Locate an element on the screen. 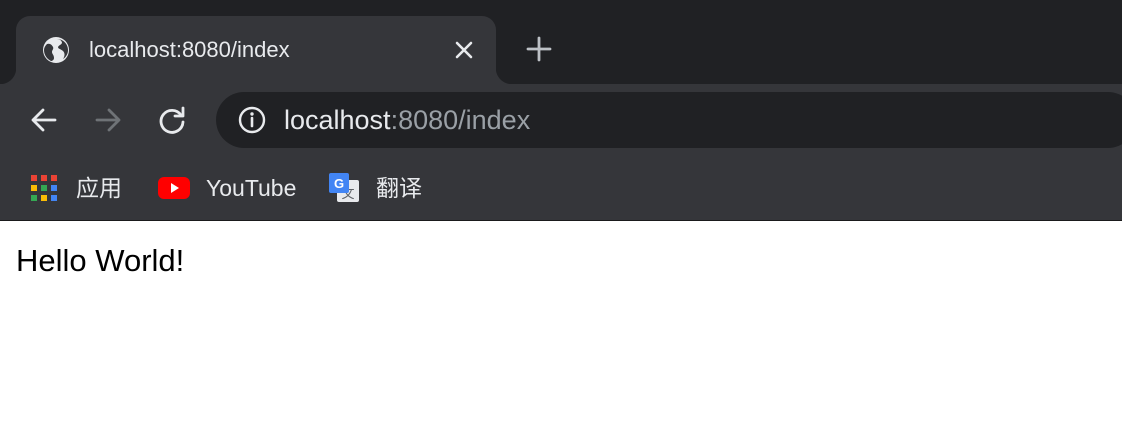  browser-tab: localhost:8080/index is located at coordinates (256, 50).